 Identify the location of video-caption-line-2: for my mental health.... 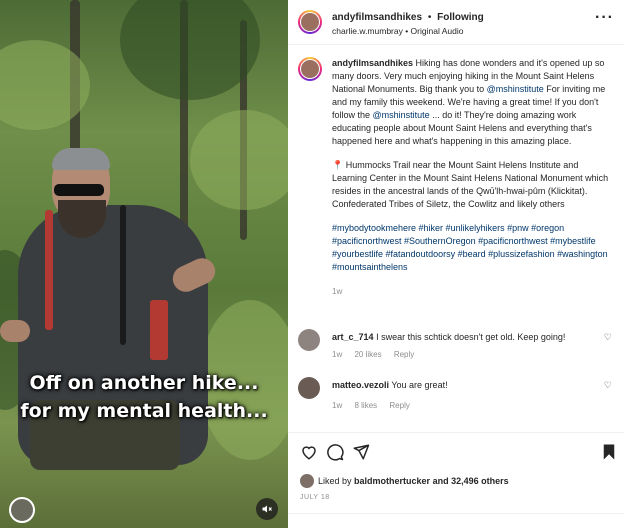
(144, 411).